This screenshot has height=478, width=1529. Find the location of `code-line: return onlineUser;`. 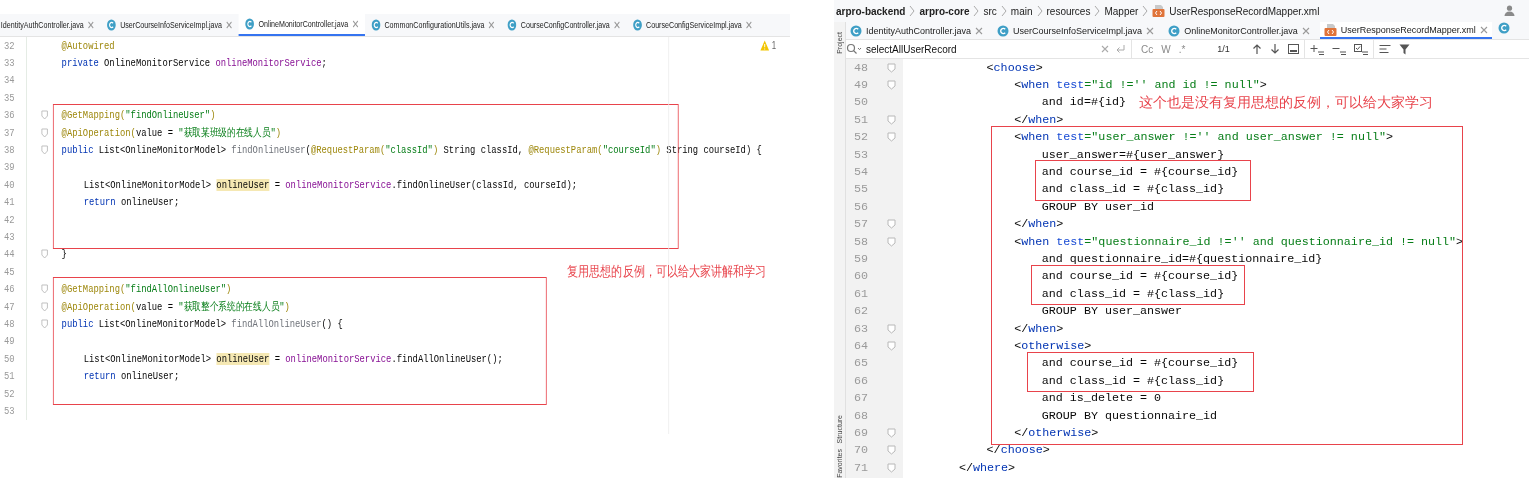

code-line: return onlineUser; is located at coordinates (131, 376).